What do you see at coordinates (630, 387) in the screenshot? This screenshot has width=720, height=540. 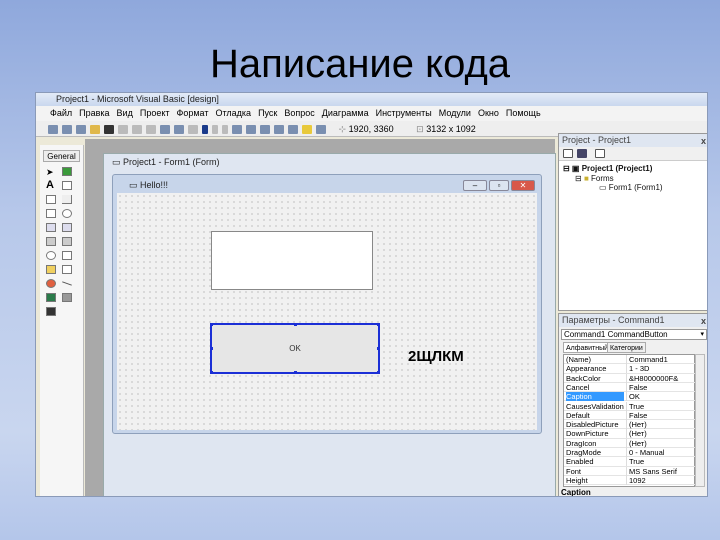 I see `property-row: Cancel False` at bounding box center [630, 387].